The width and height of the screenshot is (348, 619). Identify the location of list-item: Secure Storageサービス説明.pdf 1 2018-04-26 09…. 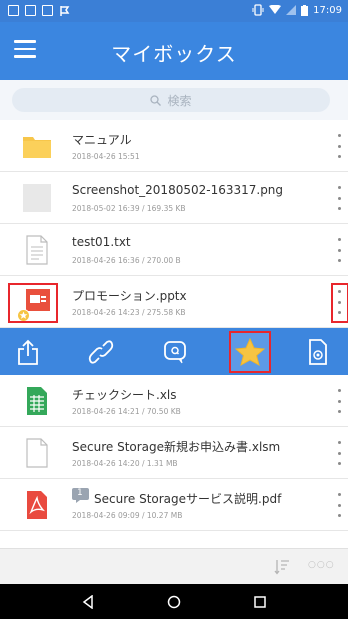
(174, 505).